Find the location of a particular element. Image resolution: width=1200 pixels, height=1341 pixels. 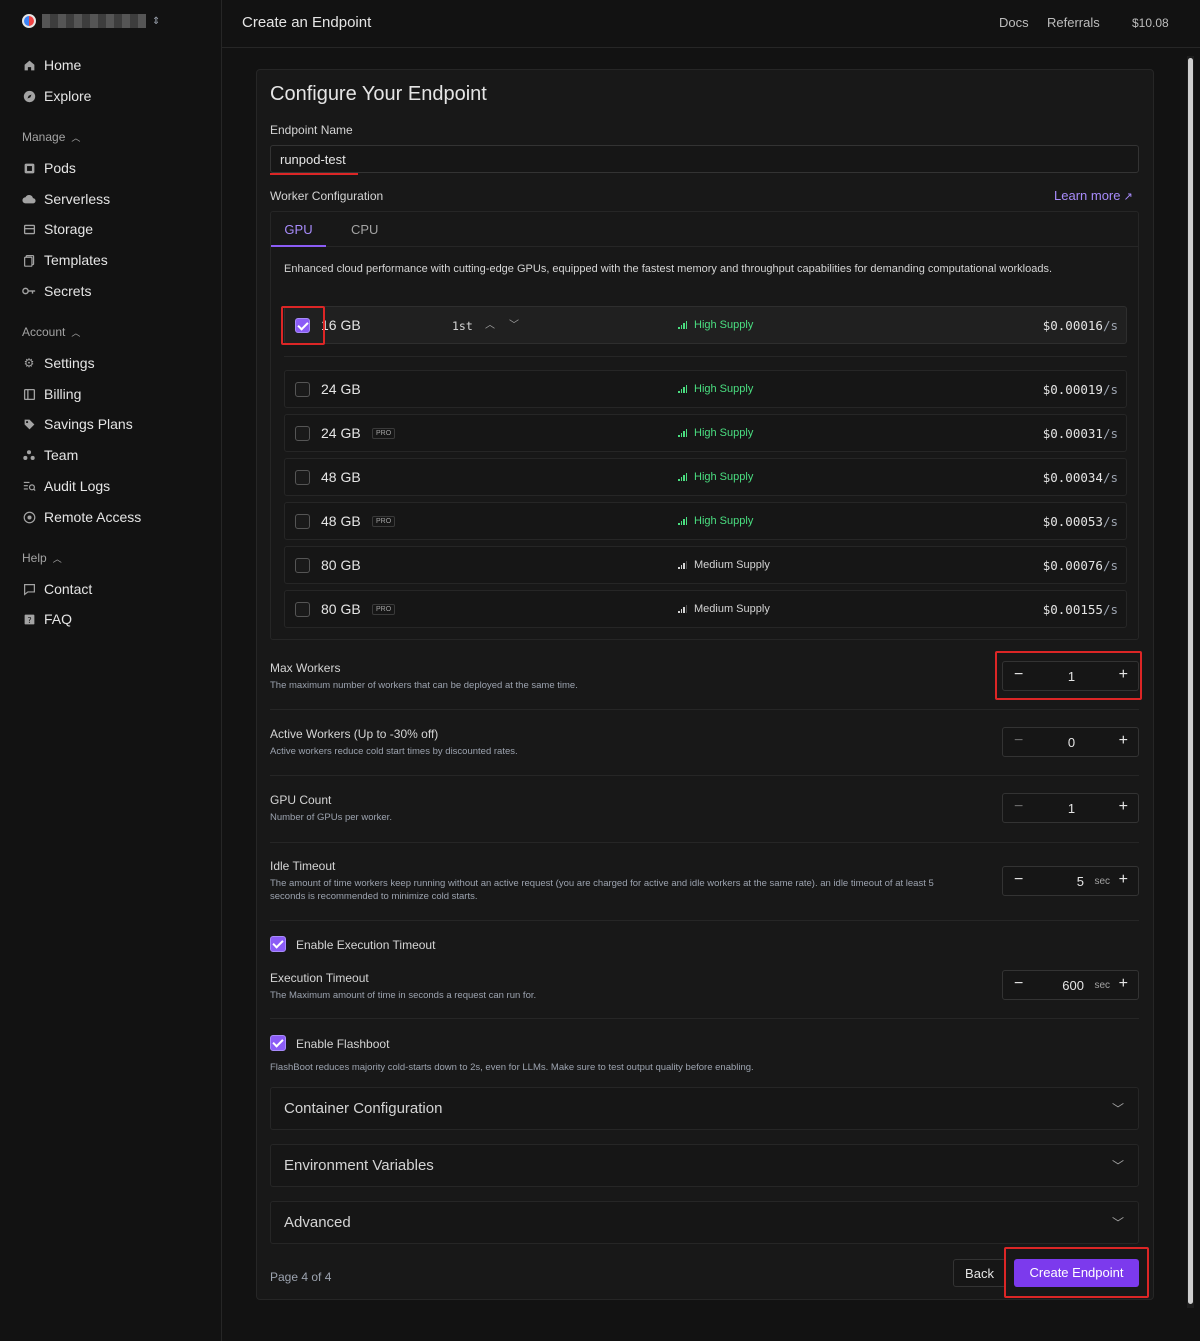

sidebar-item-savings-plans: Savings Plans is located at coordinates (77, 424).